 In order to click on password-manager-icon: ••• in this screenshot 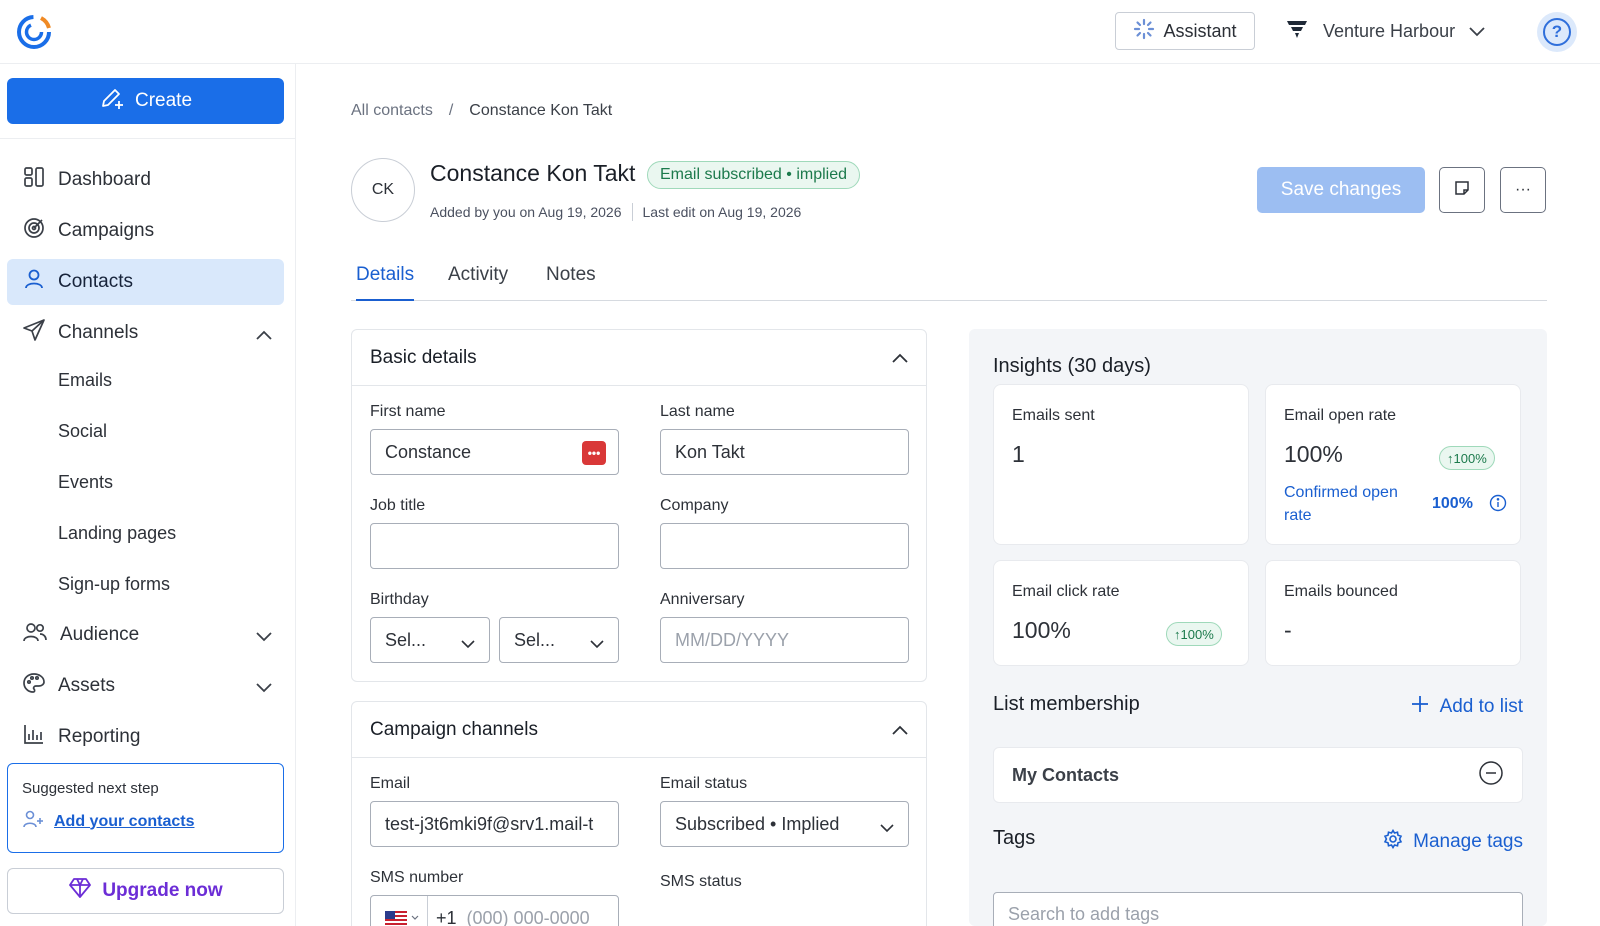, I will do `click(594, 453)`.